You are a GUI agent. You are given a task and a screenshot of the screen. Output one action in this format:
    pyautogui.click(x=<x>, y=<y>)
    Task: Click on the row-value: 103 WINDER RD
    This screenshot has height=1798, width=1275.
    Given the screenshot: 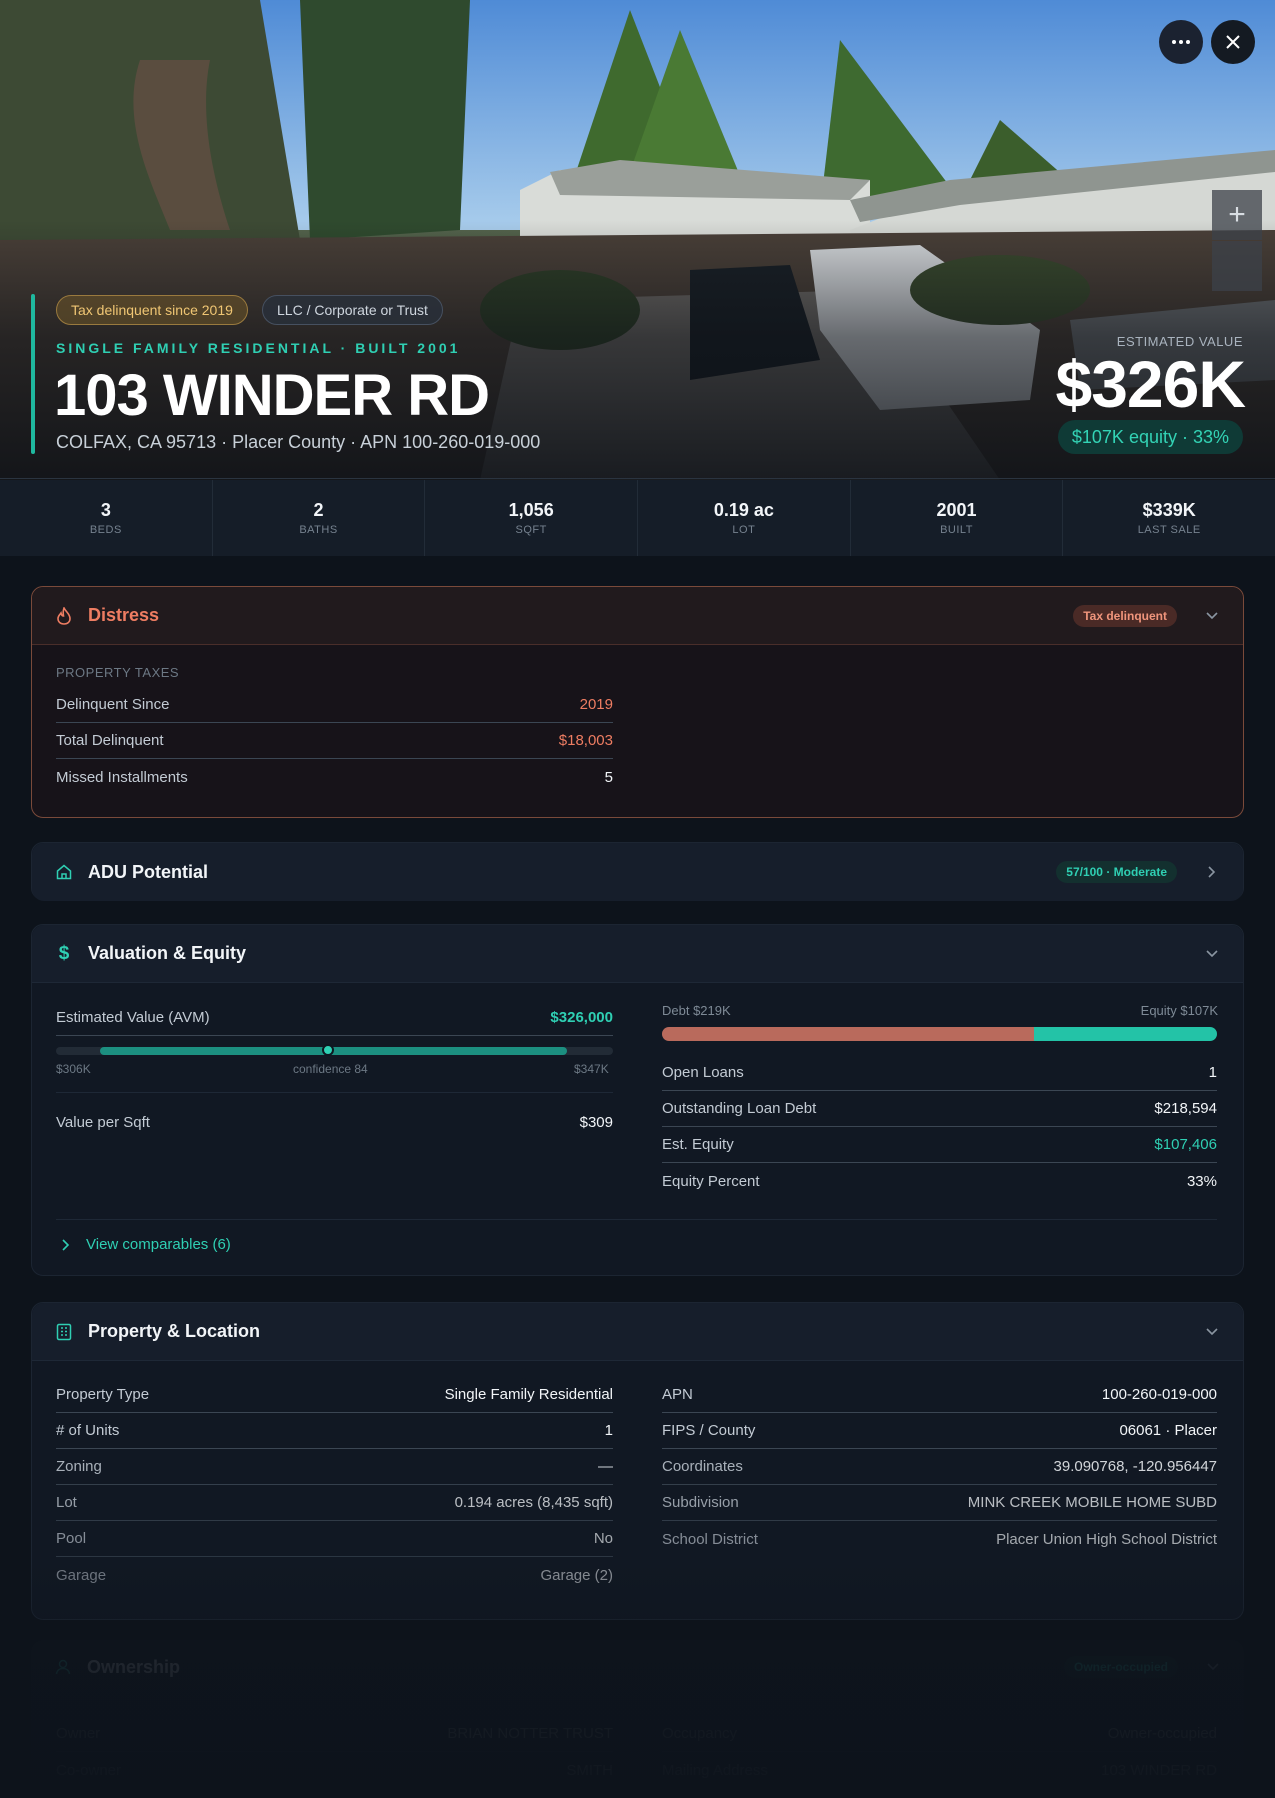 What is the action you would take?
    pyautogui.click(x=1159, y=1770)
    